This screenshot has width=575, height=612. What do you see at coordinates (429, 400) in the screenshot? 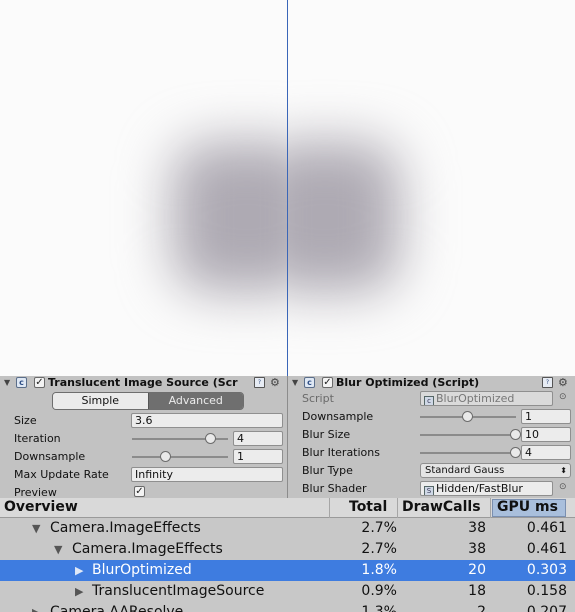
I see `script-file-icon: c` at bounding box center [429, 400].